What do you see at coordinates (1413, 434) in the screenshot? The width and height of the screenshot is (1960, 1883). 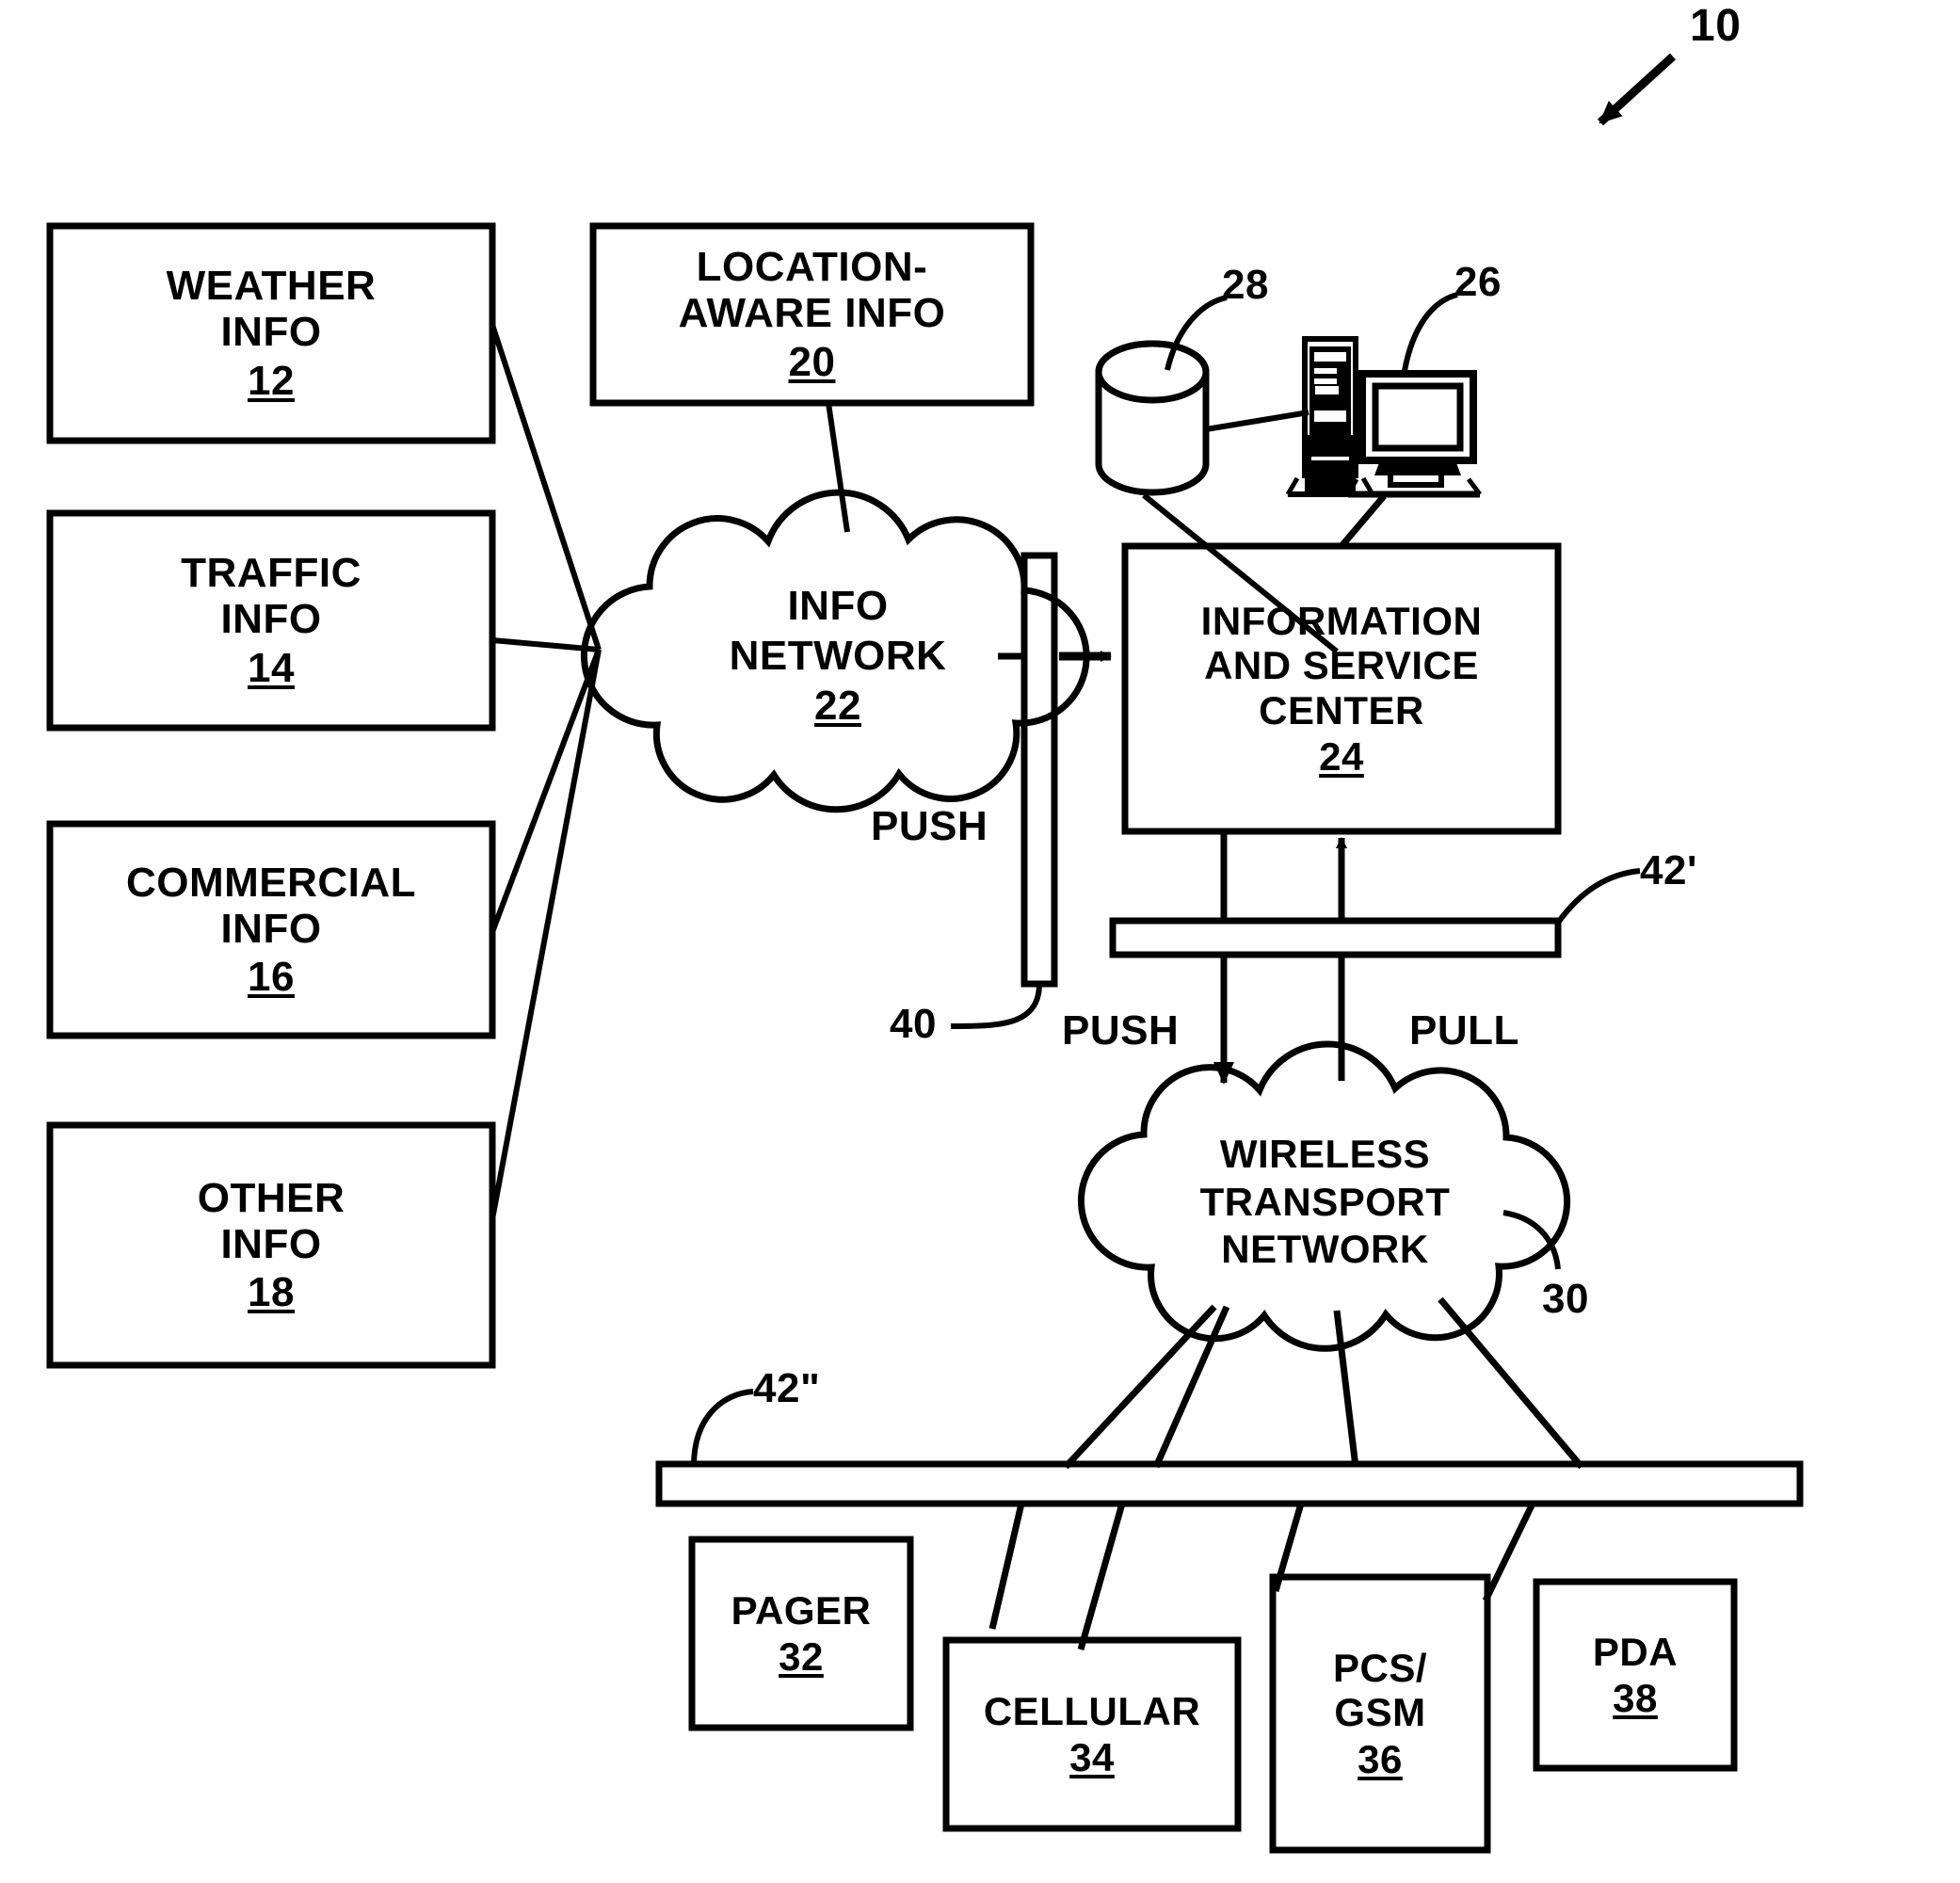 I see `computer-monitor-outline` at bounding box center [1413, 434].